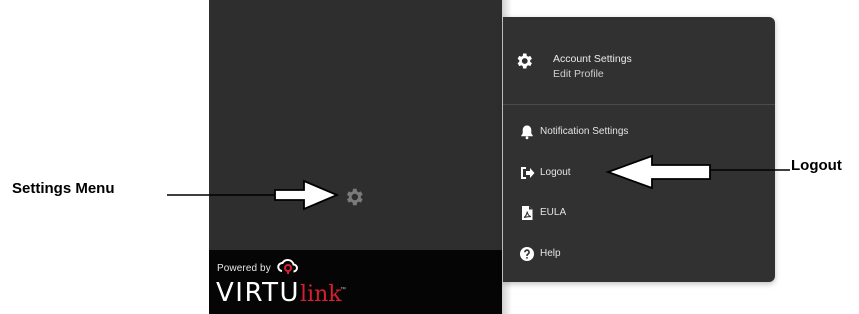  Describe the element at coordinates (697, 172) in the screenshot. I see `logout-arrow` at that location.